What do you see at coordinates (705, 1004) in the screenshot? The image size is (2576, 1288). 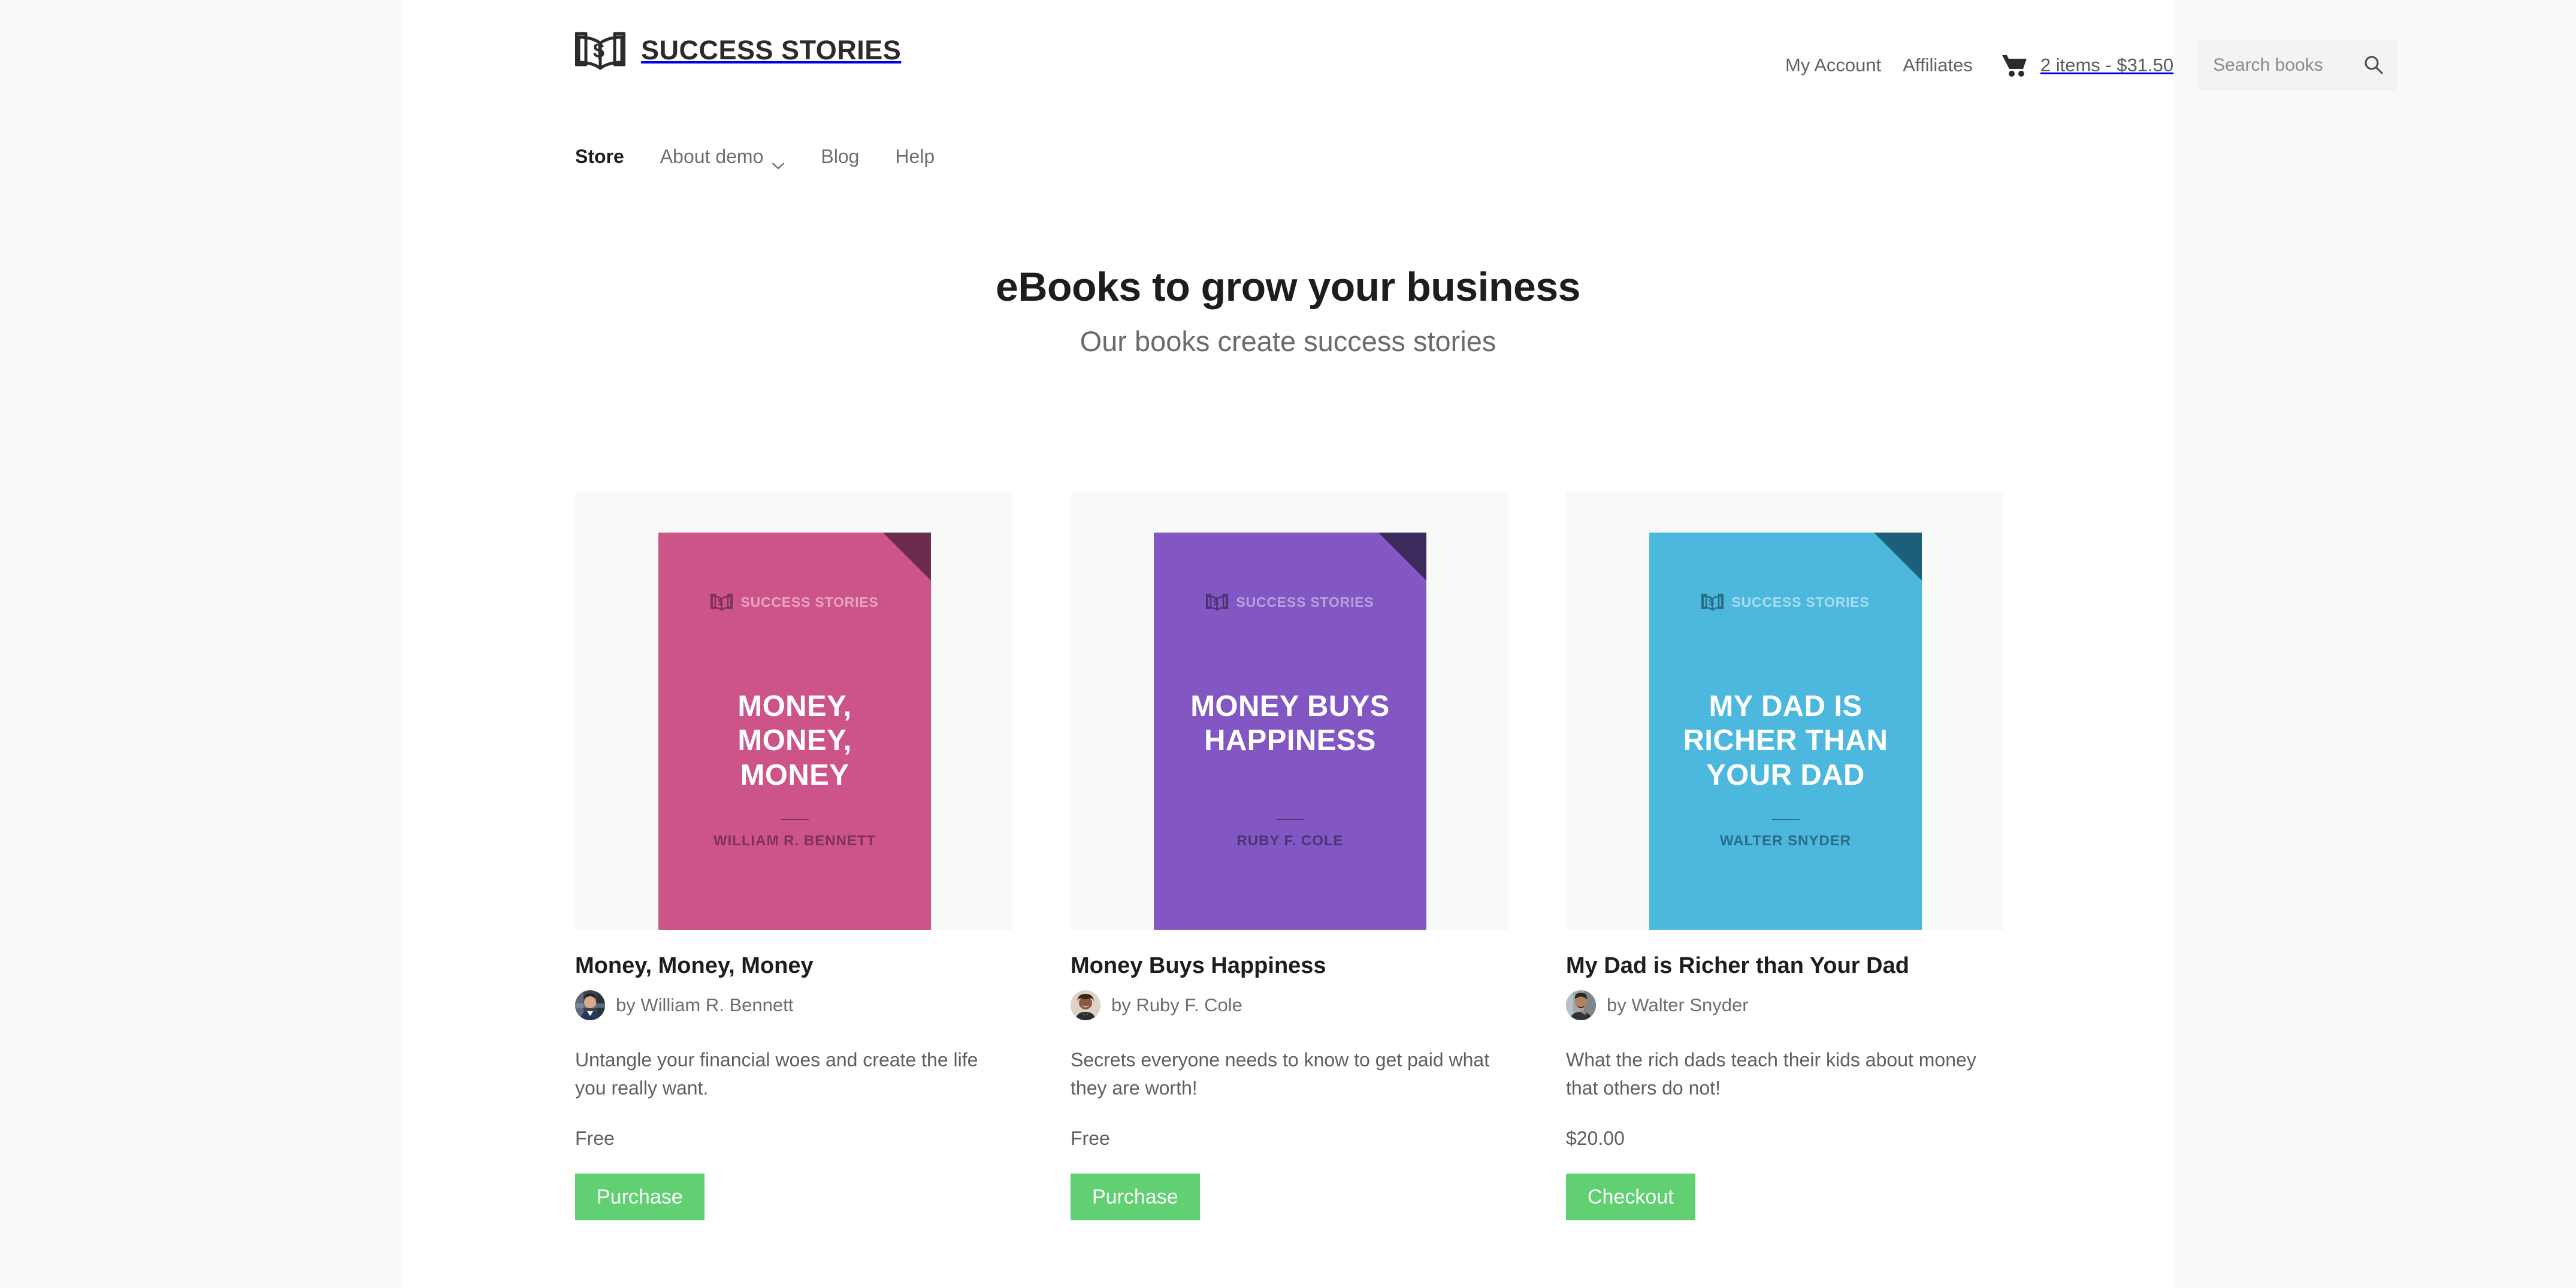 I see `book-byline-text: by William R. Bennett` at bounding box center [705, 1004].